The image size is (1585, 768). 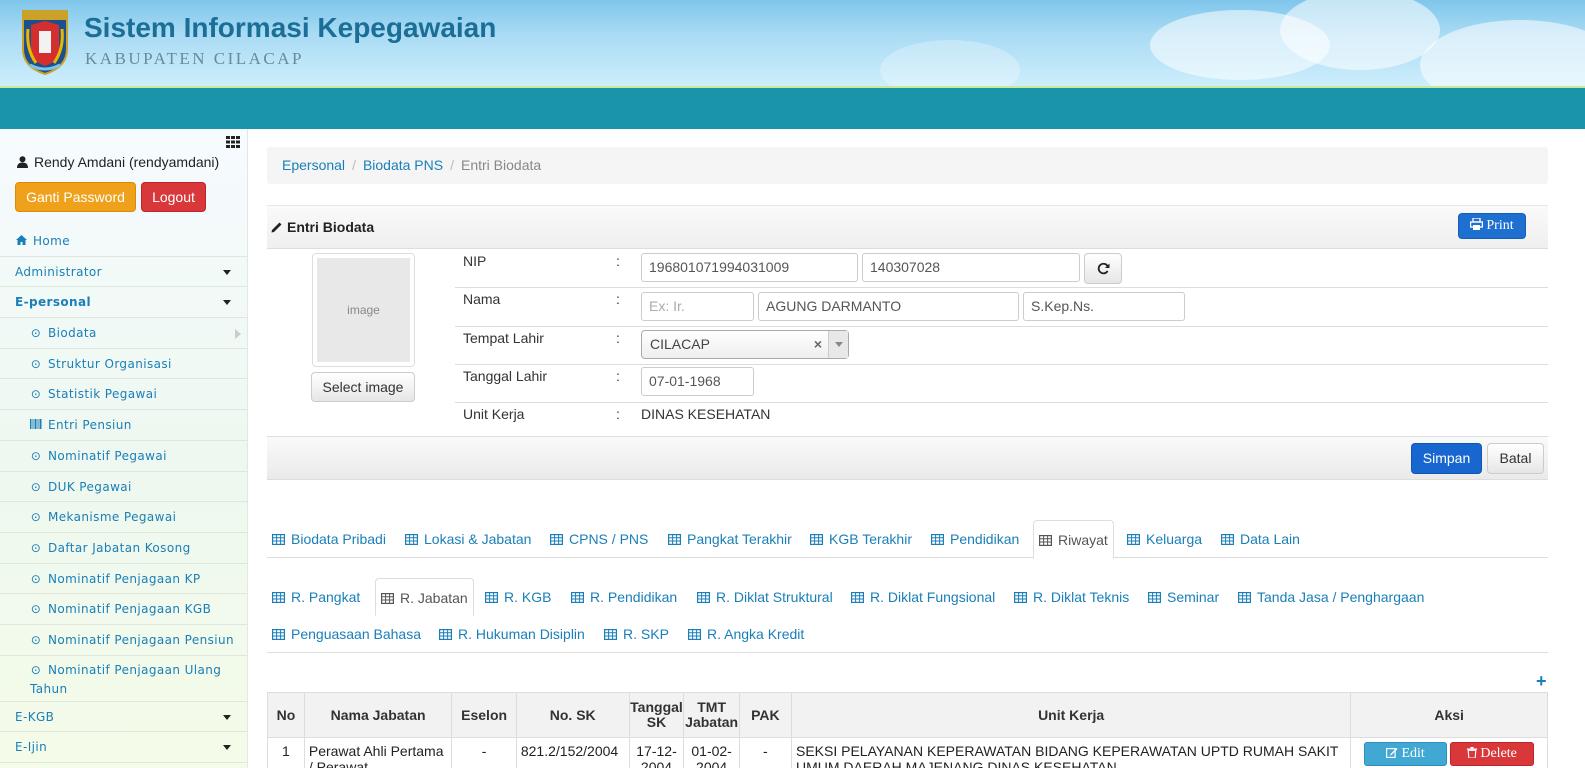 What do you see at coordinates (123, 579) in the screenshot?
I see `sidebar-item-nominatif-penjagaan-kp: ⊙ Nominatif Penjagaan KP` at bounding box center [123, 579].